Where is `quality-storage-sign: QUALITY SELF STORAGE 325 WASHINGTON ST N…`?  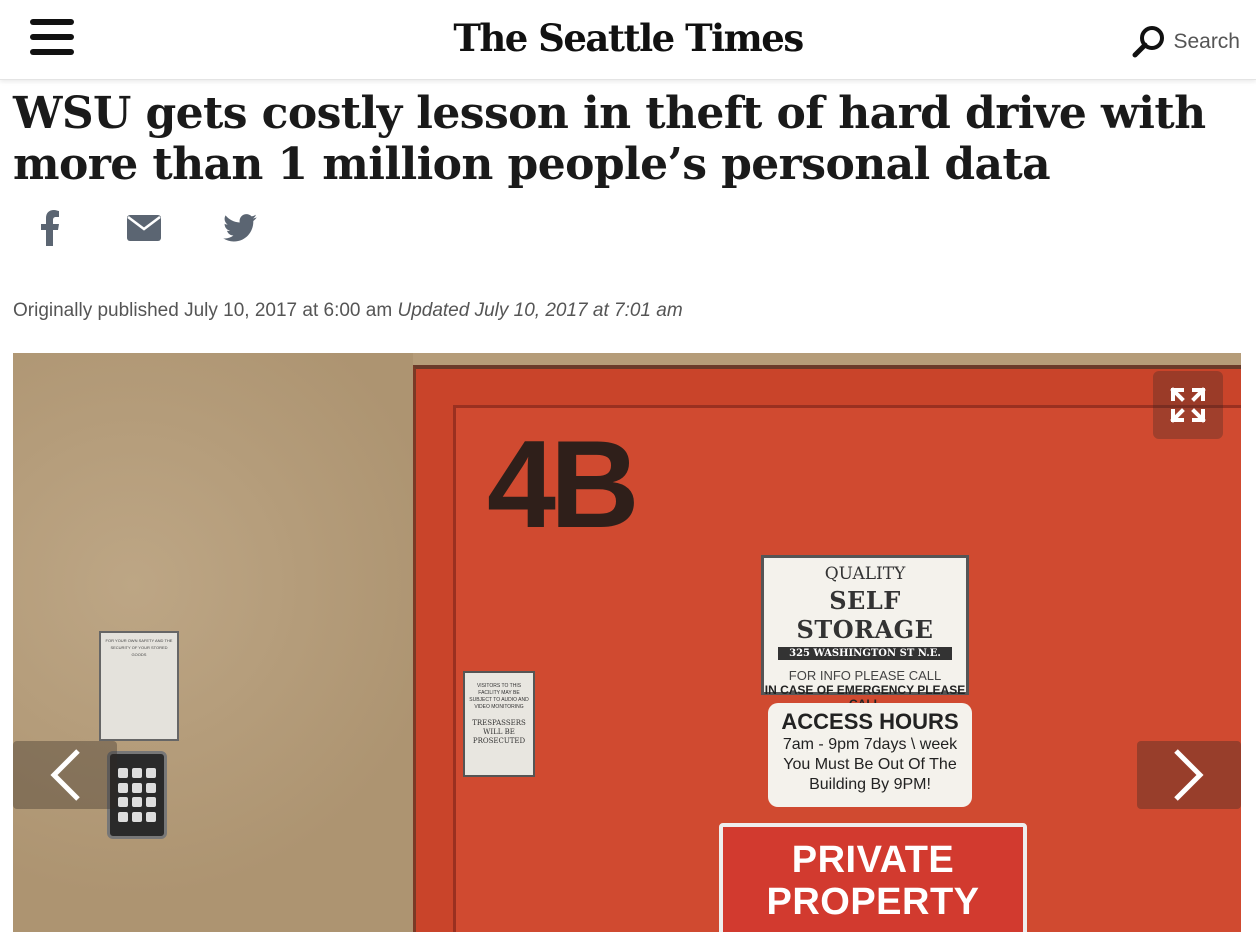
quality-storage-sign: QUALITY SELF STORAGE 325 WASHINGTON ST N… is located at coordinates (865, 642).